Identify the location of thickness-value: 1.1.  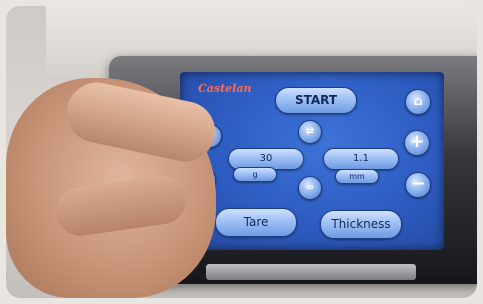
(361, 159).